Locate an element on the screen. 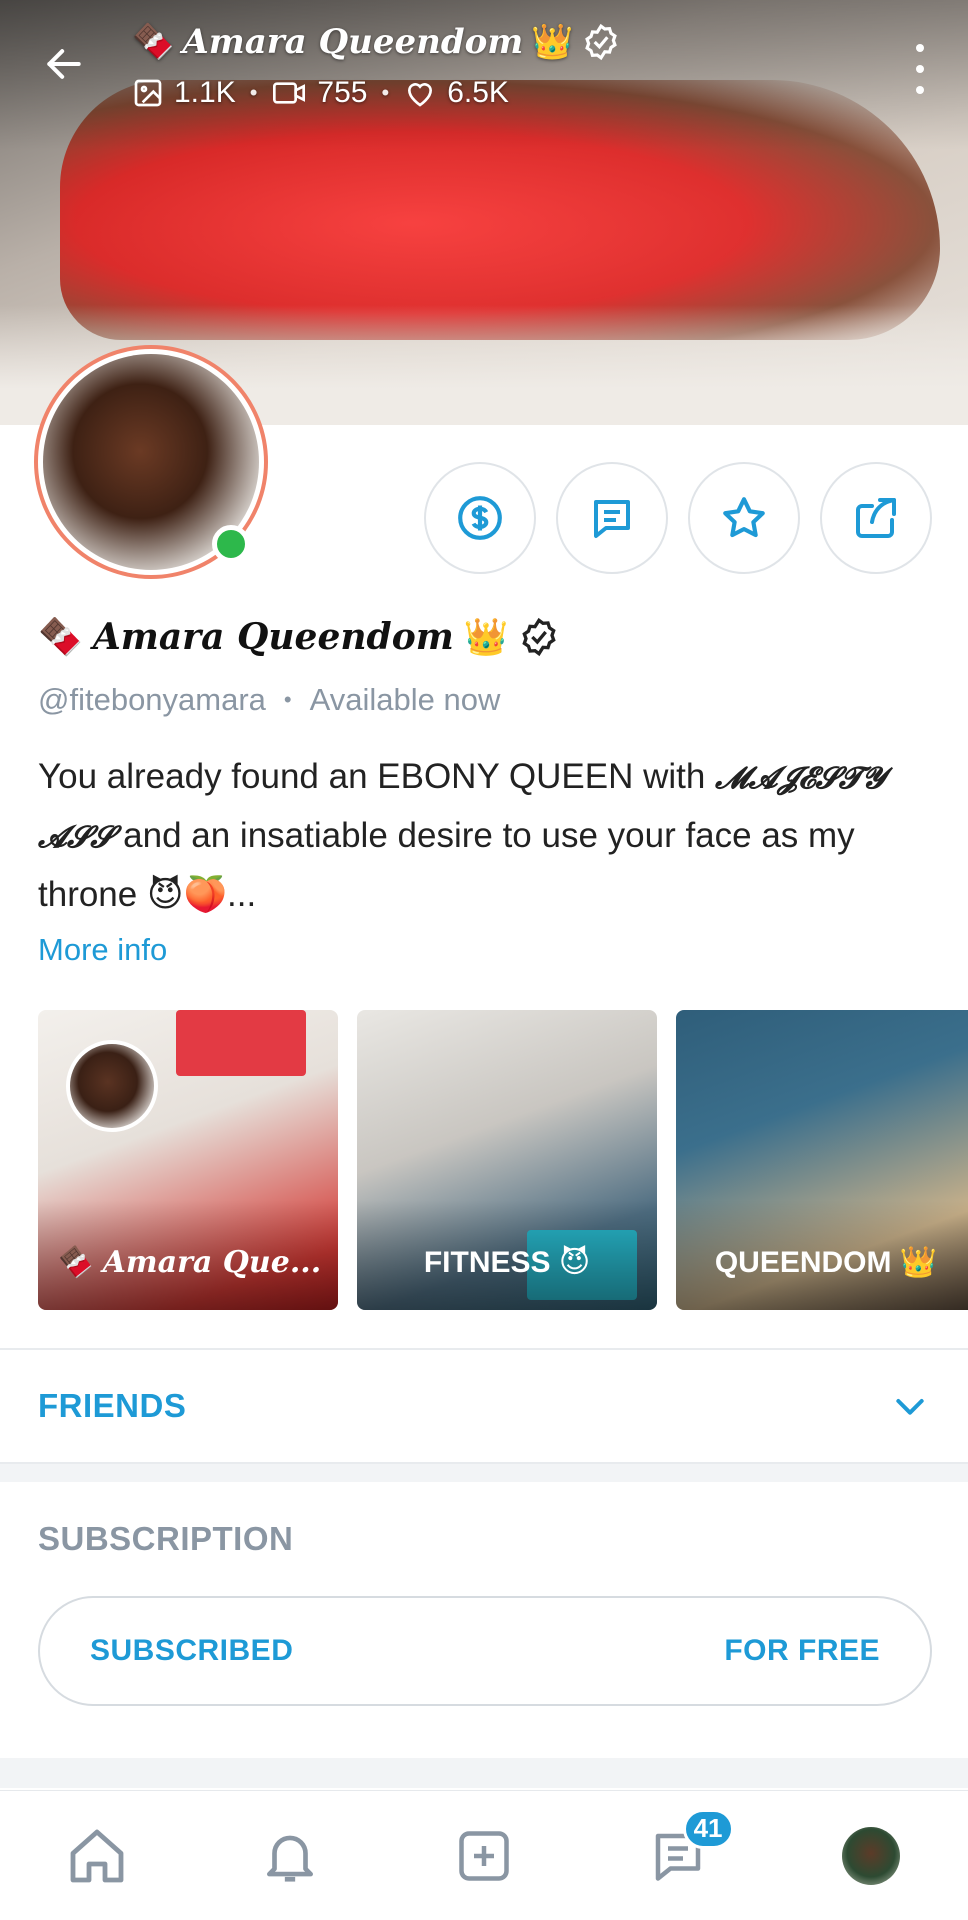 This screenshot has width=968, height=1920. nav-profile is located at coordinates (871, 1856).